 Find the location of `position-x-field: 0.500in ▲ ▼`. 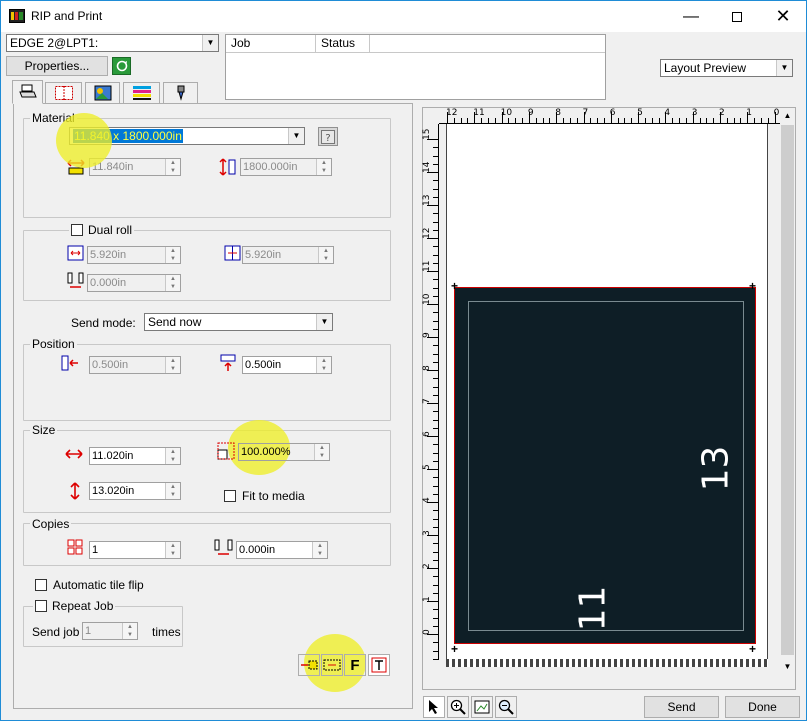

position-x-field: 0.500in ▲ ▼ is located at coordinates (135, 365).